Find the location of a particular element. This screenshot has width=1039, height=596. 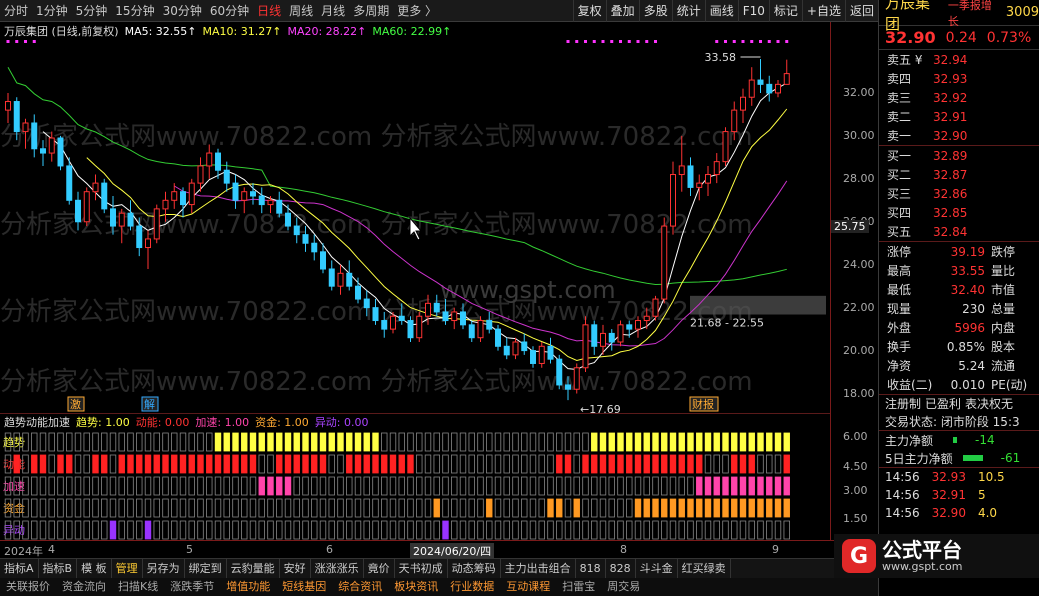

period-tab-8: 月线 is located at coordinates (333, 11).